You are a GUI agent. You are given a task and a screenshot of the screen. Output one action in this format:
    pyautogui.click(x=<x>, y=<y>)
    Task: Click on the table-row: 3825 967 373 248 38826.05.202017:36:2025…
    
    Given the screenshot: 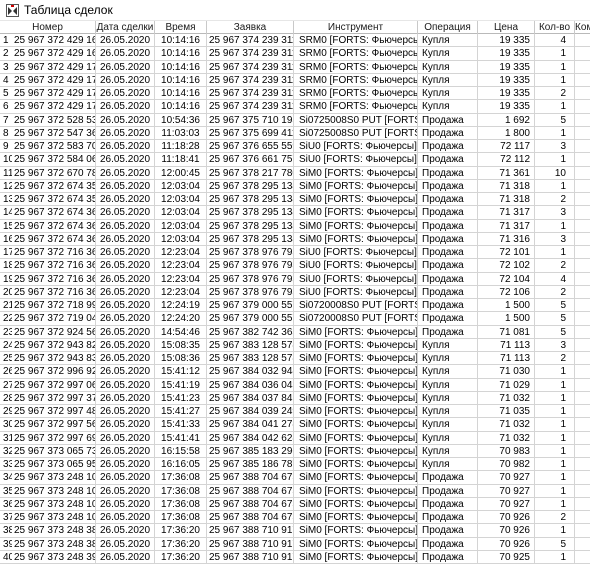 What is the action you would take?
    pyautogui.click(x=295, y=531)
    